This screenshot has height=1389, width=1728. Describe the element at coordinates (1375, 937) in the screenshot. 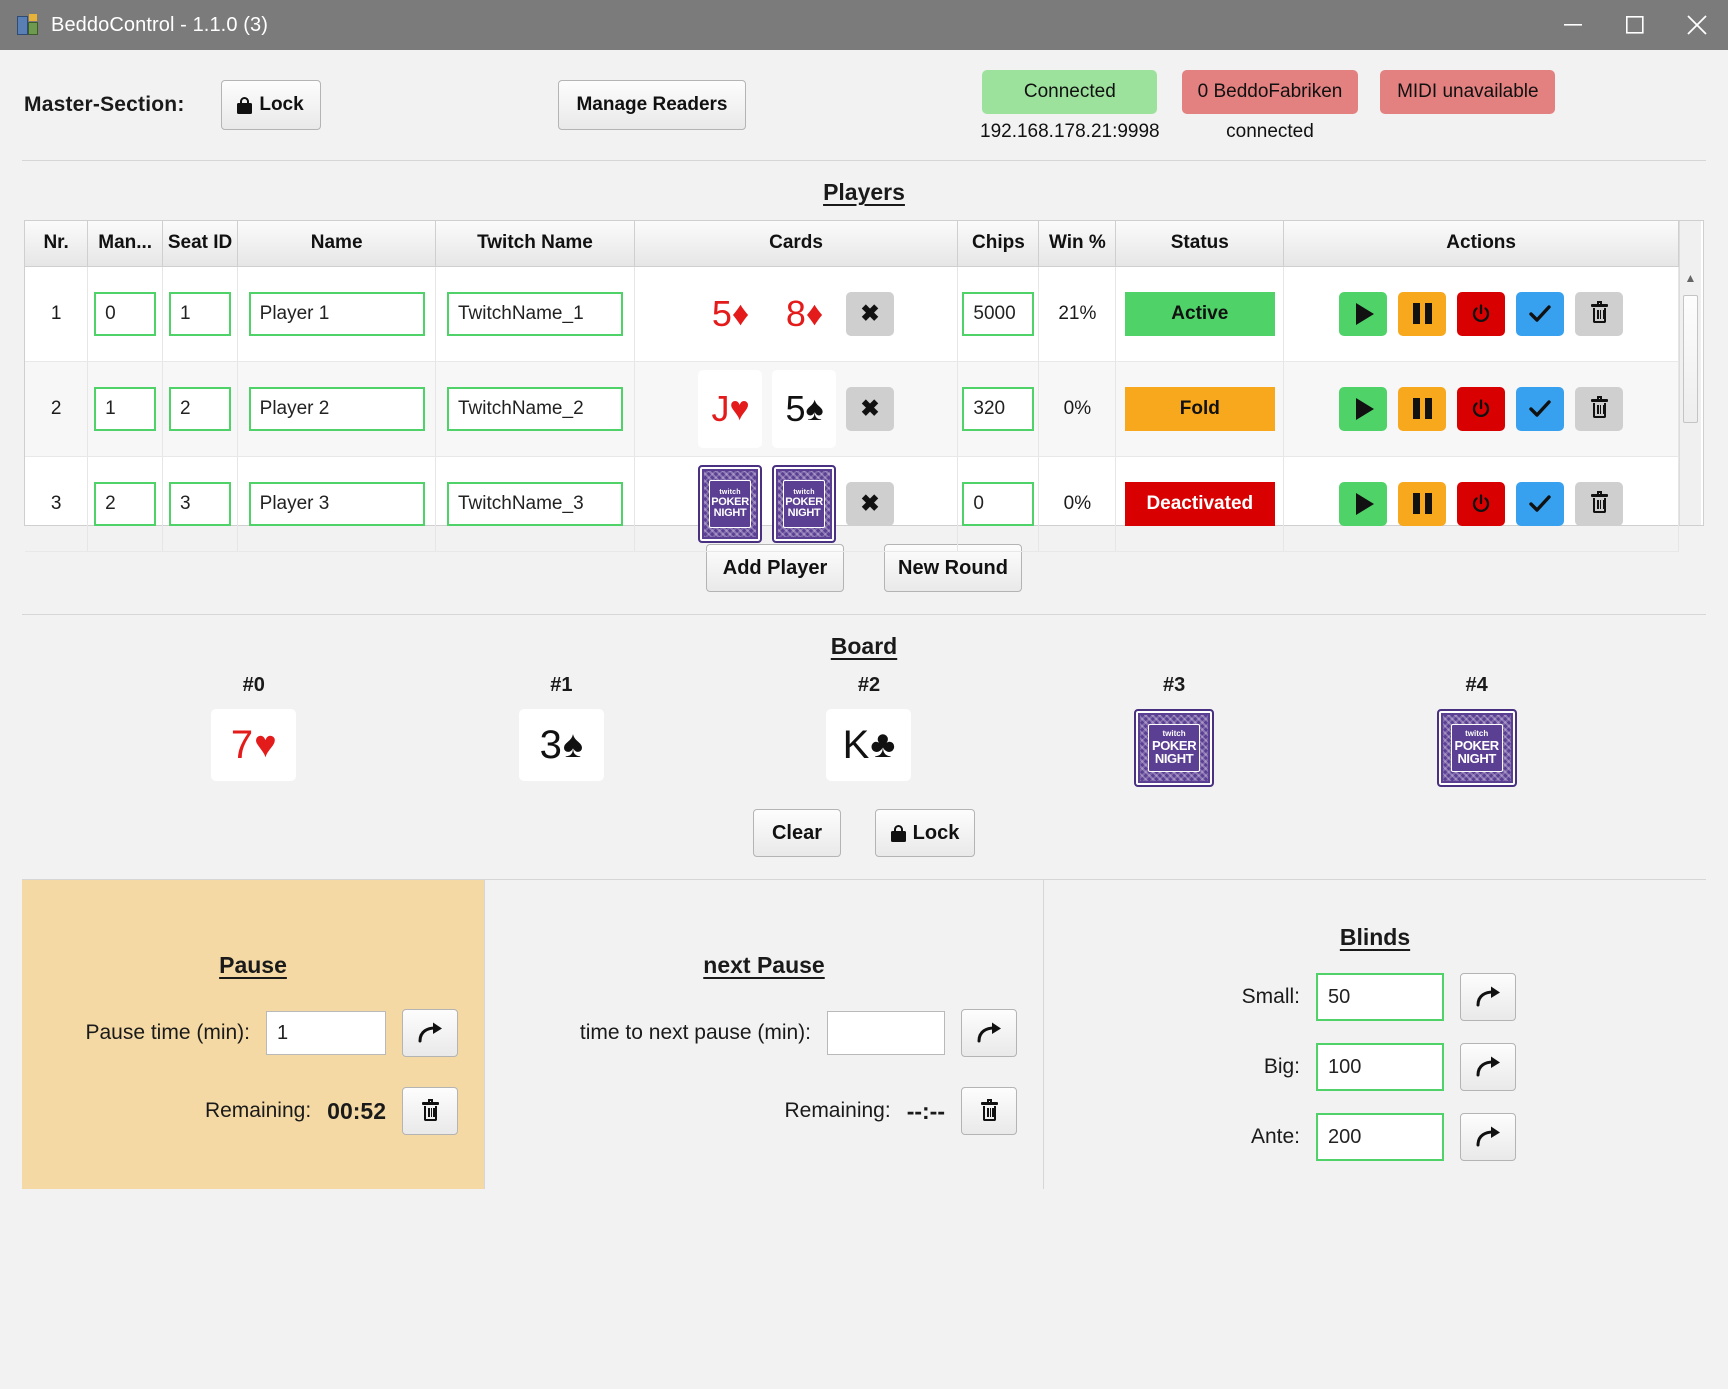

I see `blinds-panel-title: Blinds` at that location.